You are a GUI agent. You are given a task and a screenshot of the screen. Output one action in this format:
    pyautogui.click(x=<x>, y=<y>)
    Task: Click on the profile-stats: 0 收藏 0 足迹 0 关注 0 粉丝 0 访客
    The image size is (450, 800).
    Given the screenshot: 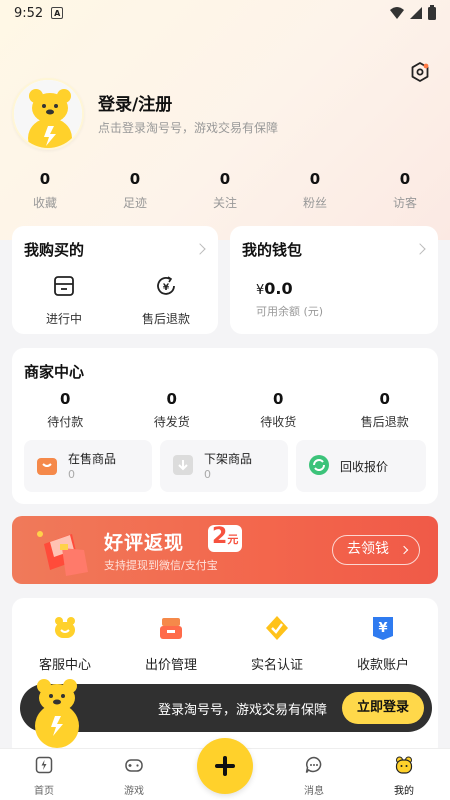 What is the action you would take?
    pyautogui.click(x=225, y=190)
    